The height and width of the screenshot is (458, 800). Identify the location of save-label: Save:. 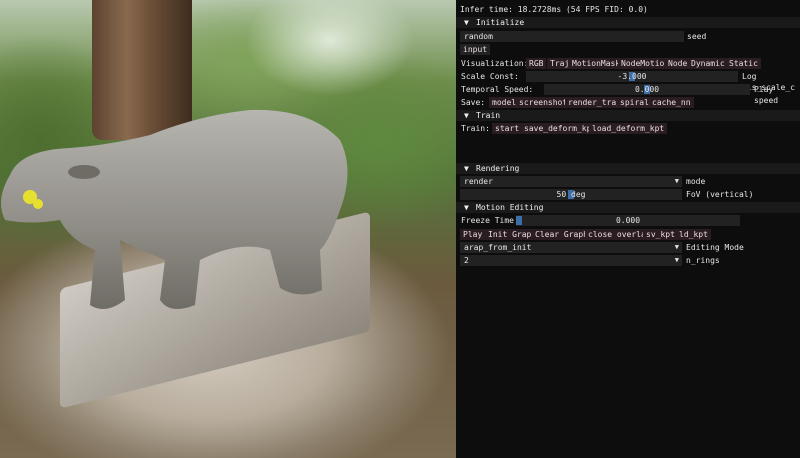
(473, 102).